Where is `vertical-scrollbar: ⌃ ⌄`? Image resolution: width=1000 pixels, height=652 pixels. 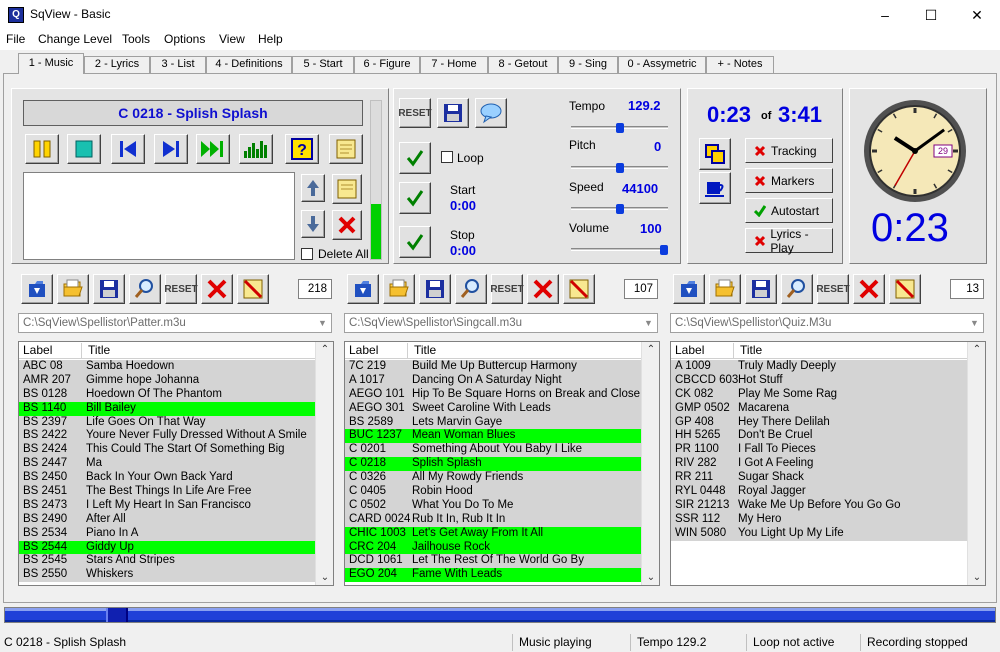 vertical-scrollbar: ⌃ ⌄ is located at coordinates (976, 463).